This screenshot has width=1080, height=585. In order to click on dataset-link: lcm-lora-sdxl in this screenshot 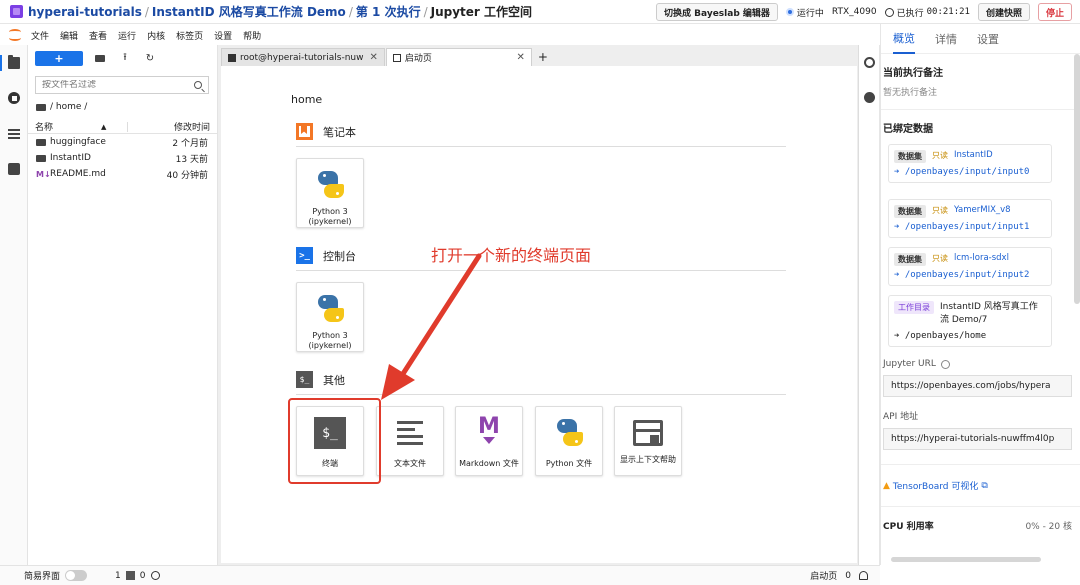, I will do `click(981, 258)`.